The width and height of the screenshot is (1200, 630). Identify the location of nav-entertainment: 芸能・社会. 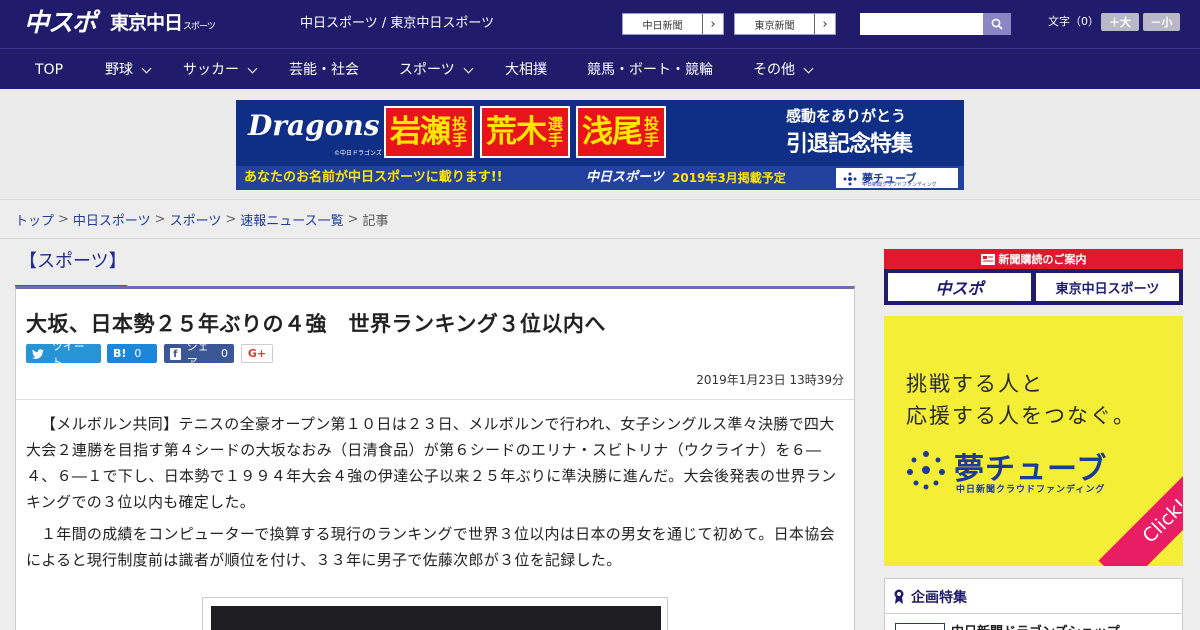
(324, 70).